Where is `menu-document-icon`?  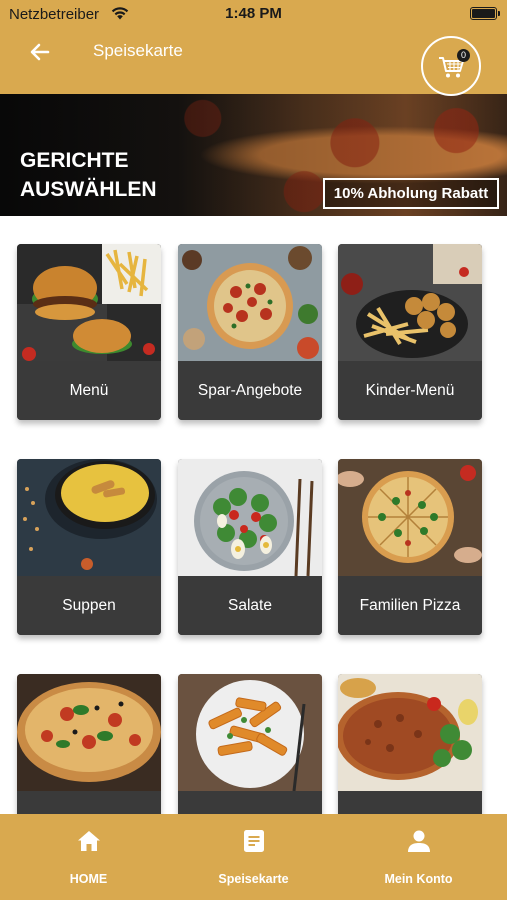
menu-document-icon is located at coordinates (254, 841).